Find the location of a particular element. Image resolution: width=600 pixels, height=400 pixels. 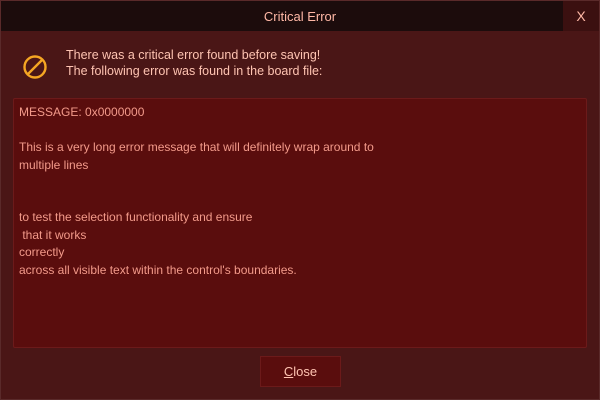

close-button: Close is located at coordinates (300, 371).